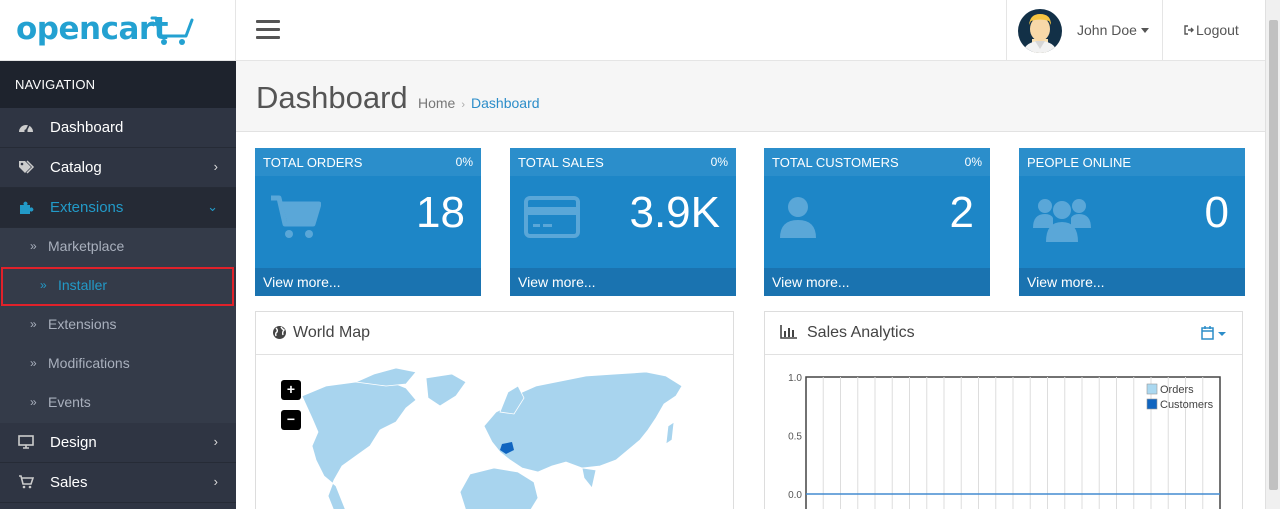  Describe the element at coordinates (87, 127) in the screenshot. I see `sidebar-item-label: Dashboard` at that location.